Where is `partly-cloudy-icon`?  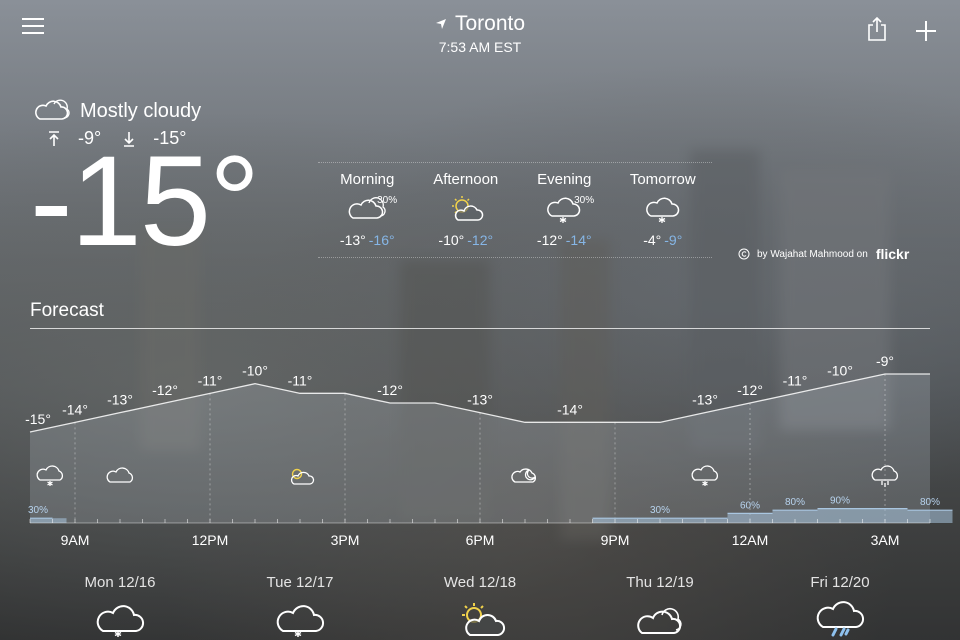
partly-cloudy-icon is located at coordinates (52, 109).